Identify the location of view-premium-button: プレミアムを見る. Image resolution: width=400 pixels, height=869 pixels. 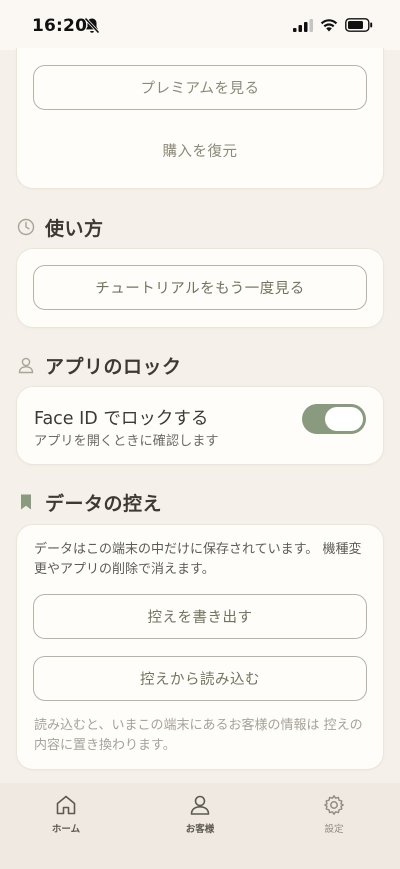
(200, 87).